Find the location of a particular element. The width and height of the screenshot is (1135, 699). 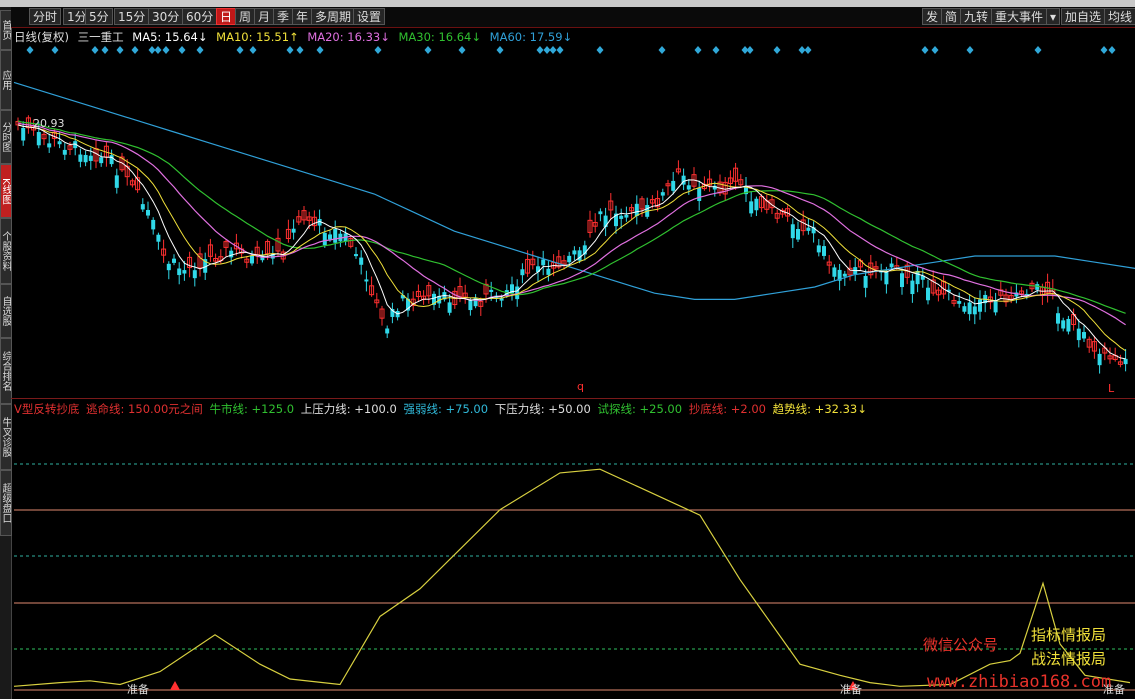

high-price-label: 20.93 is located at coordinates (49, 123).